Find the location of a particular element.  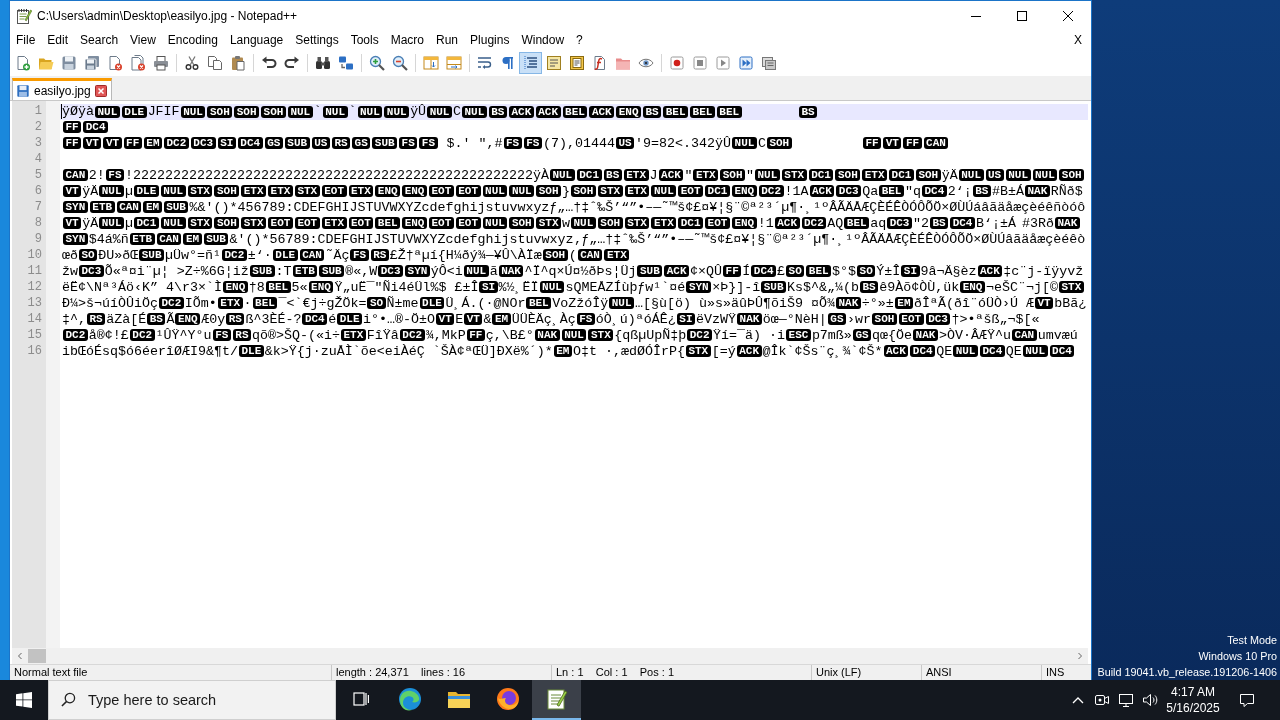

control-code: GS is located at coordinates (361, 143).